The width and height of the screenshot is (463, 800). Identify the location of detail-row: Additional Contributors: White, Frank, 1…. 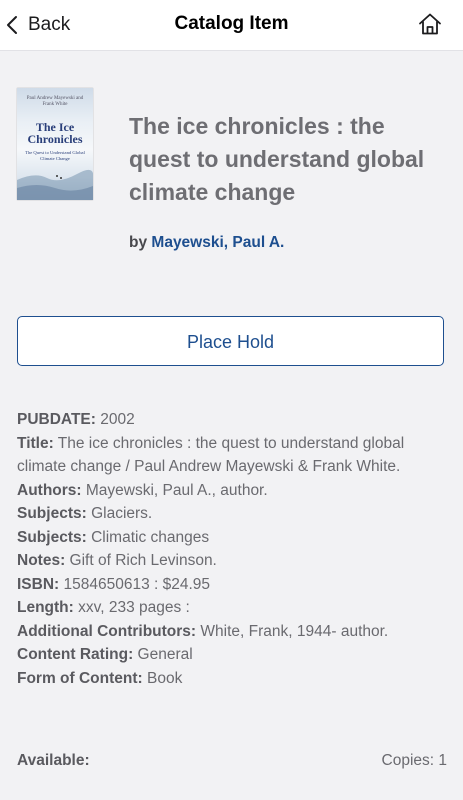
(229, 632).